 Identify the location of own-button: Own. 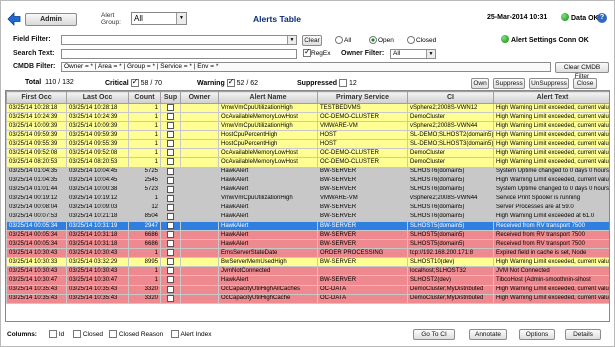
(480, 83).